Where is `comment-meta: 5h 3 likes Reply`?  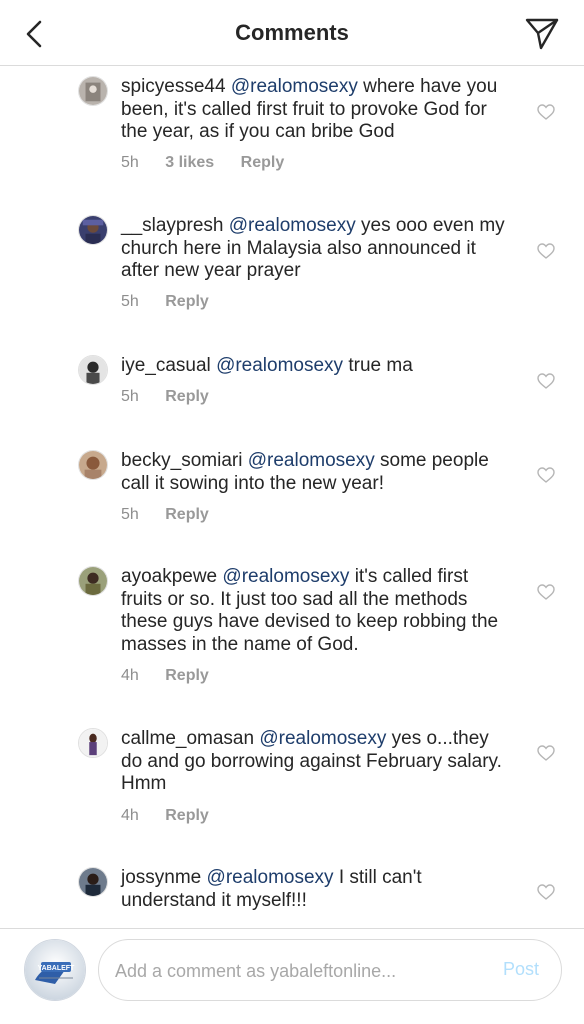
comment-meta: 5h 3 likes Reply is located at coordinates (213, 163).